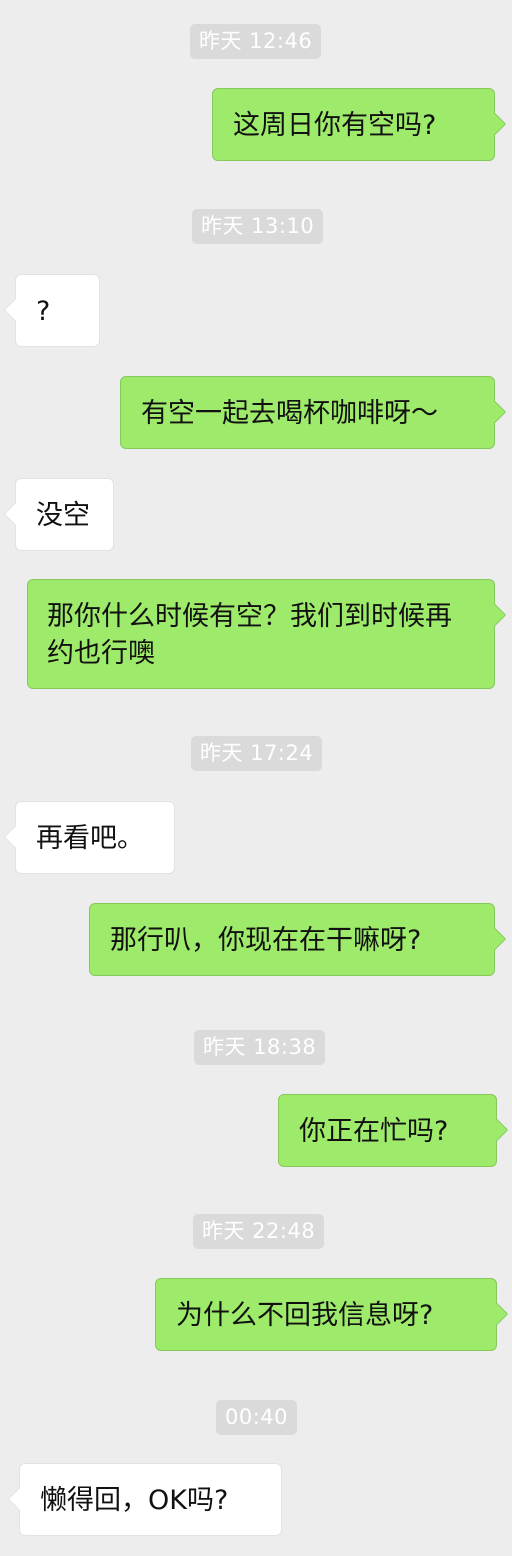  I want to click on message-bubble-received: 懒得回，OK吗?, so click(150, 1499).